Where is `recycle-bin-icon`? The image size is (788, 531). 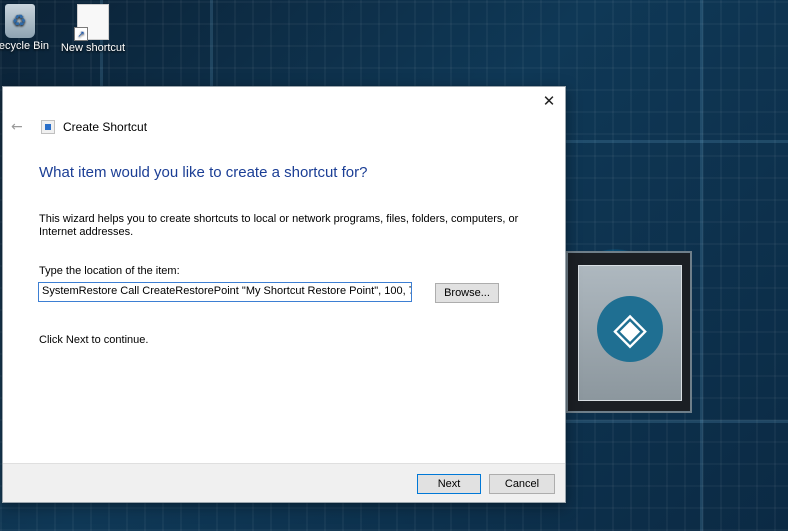
recycle-bin-icon is located at coordinates (20, 21).